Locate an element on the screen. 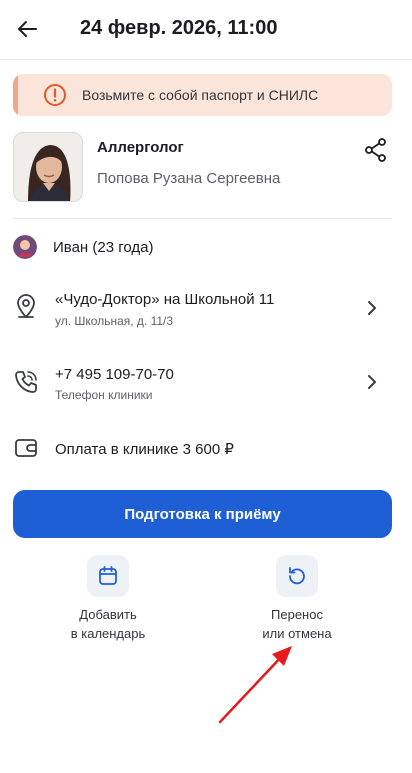  phone-icon is located at coordinates (26, 382).